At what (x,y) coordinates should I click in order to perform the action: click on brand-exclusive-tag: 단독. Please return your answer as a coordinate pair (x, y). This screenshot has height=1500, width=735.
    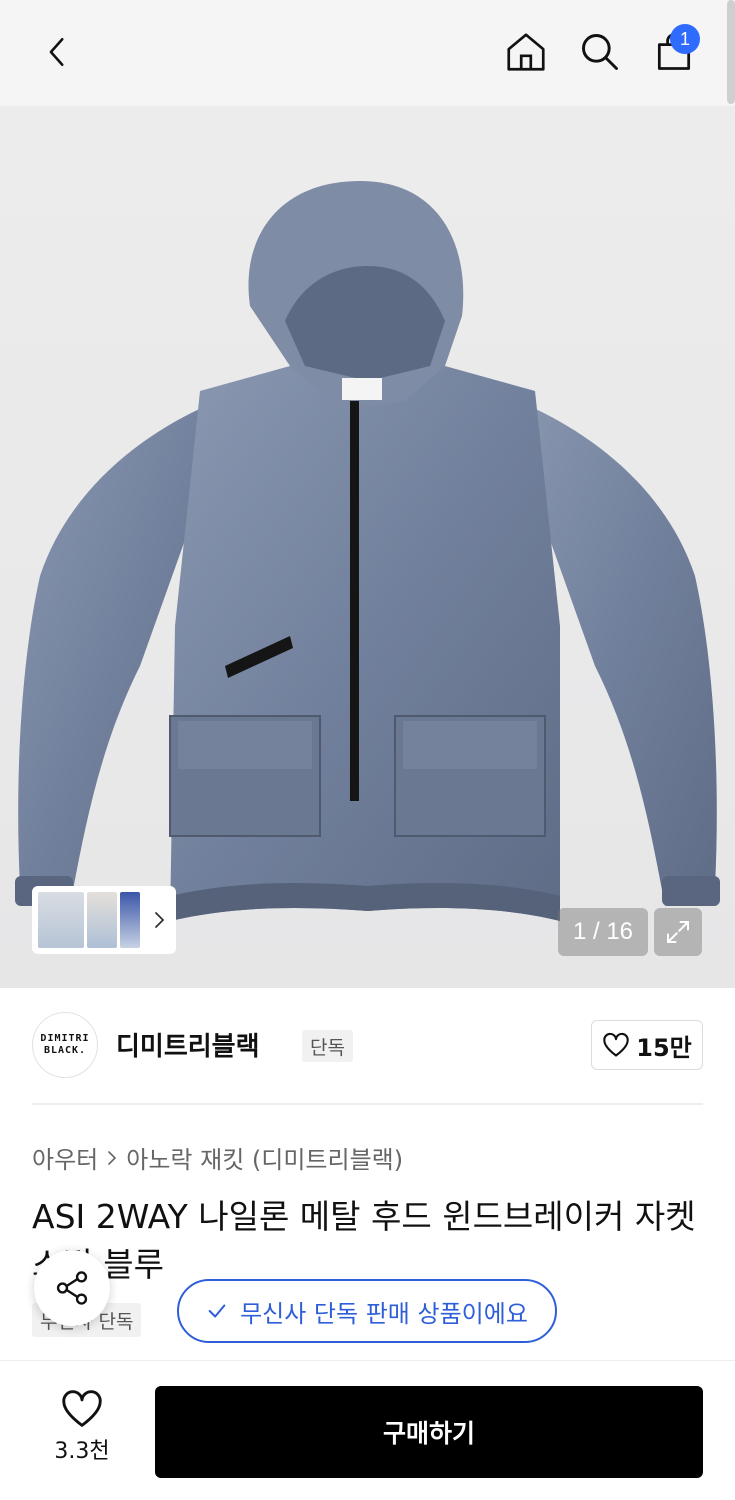
    Looking at the image, I should click on (327, 1046).